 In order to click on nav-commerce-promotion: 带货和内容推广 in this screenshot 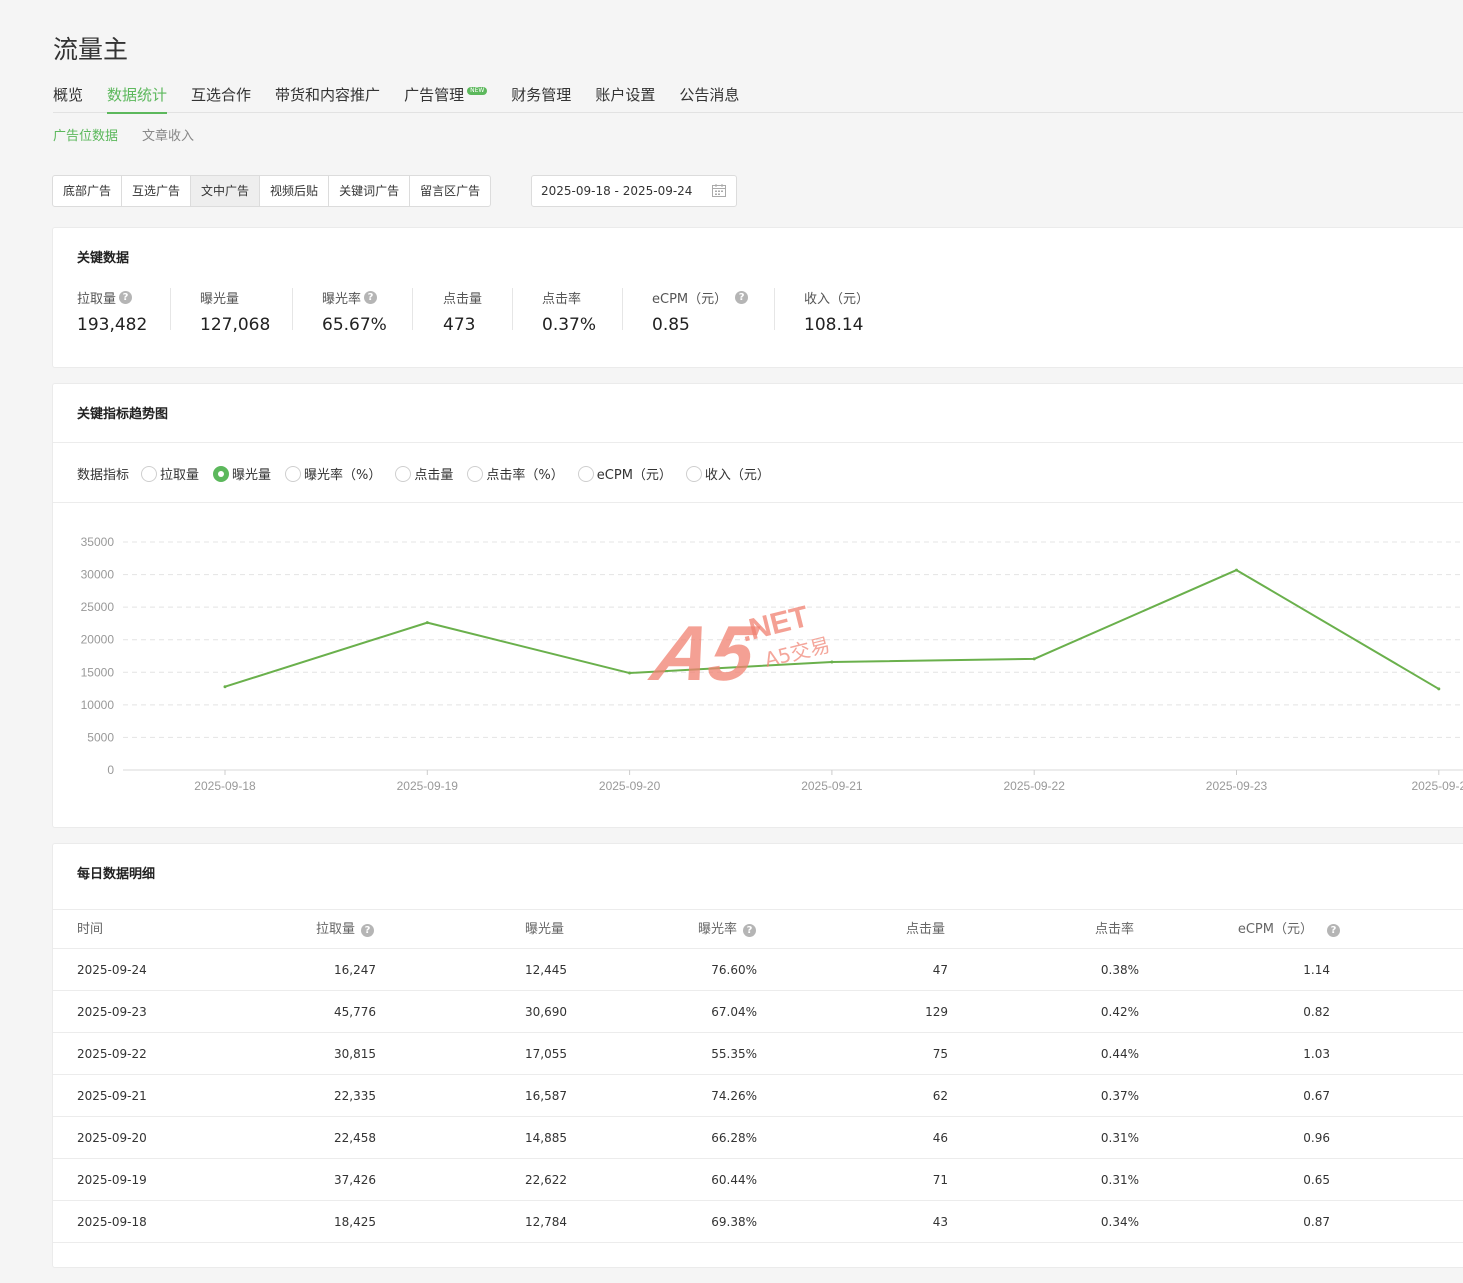, I will do `click(327, 98)`.